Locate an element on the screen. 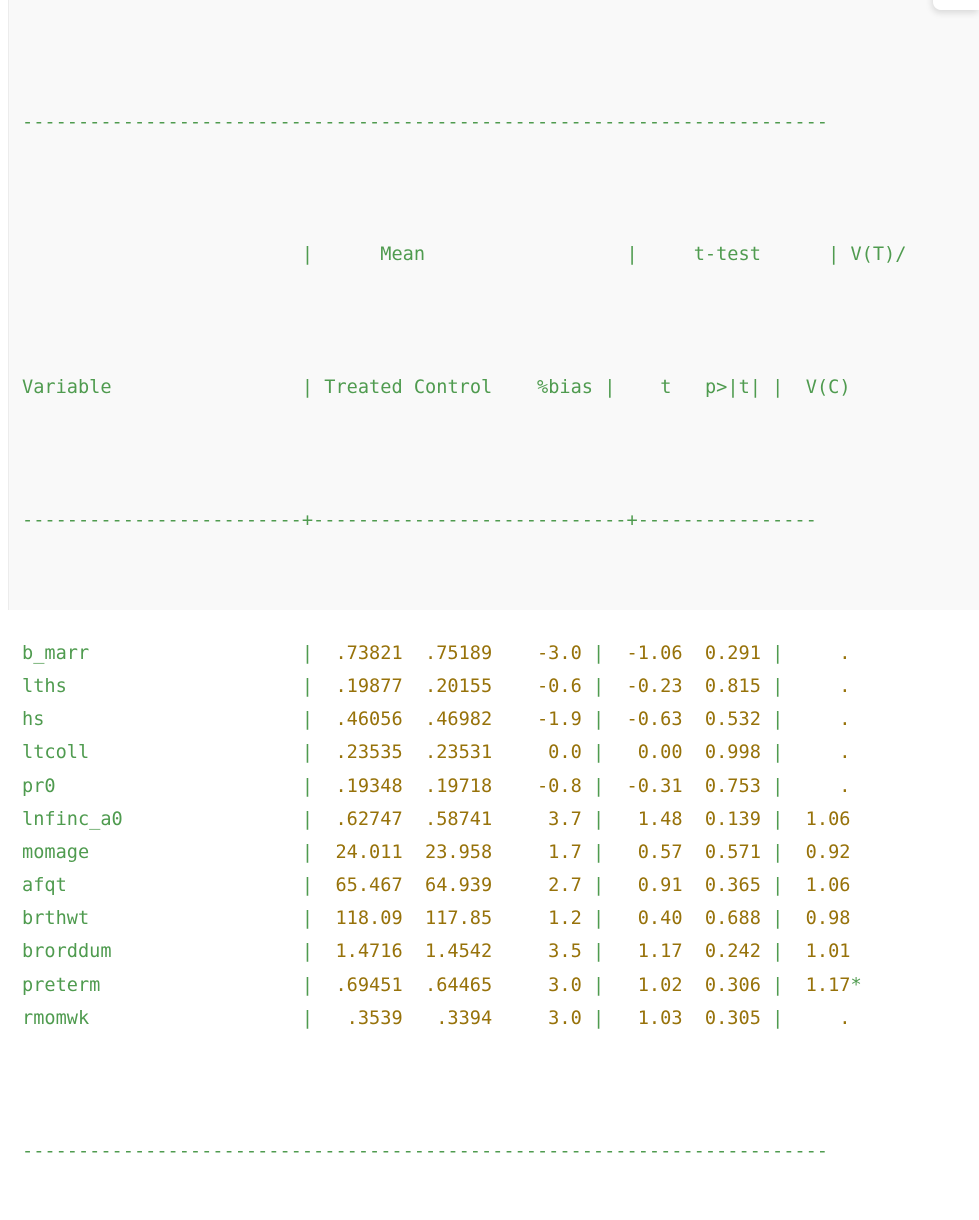 The height and width of the screenshot is (1220, 979). header-bias-label: %bias is located at coordinates (565, 388).